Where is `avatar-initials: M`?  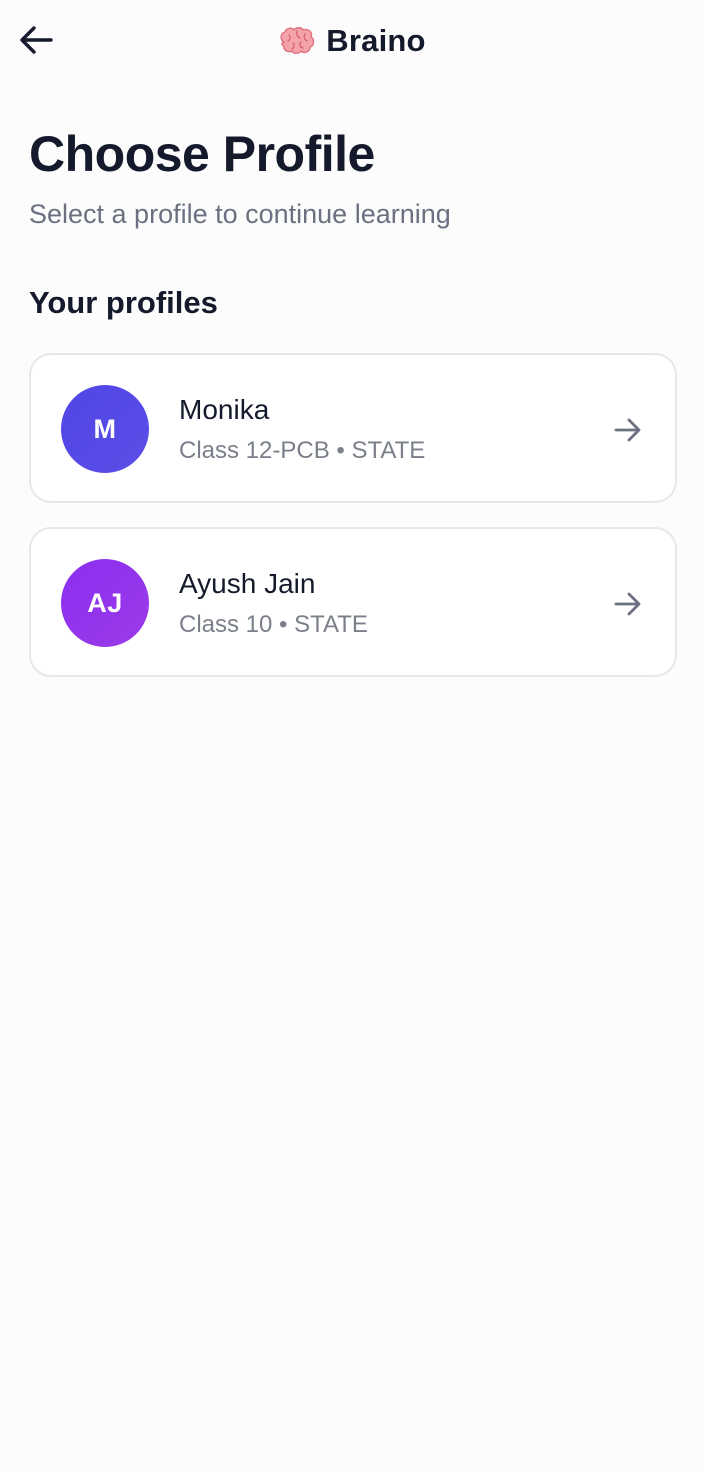 avatar-initials: M is located at coordinates (105, 428).